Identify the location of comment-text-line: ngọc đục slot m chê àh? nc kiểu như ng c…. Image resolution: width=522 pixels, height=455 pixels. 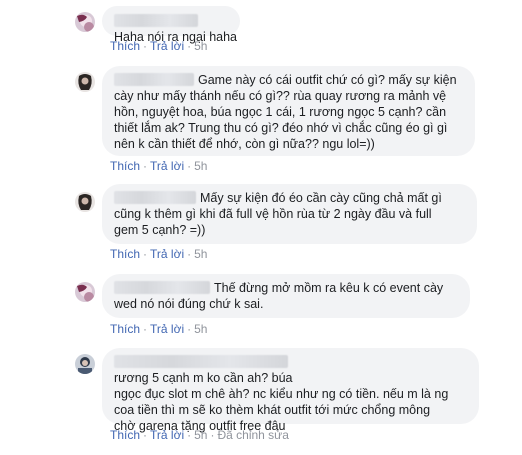
(281, 394).